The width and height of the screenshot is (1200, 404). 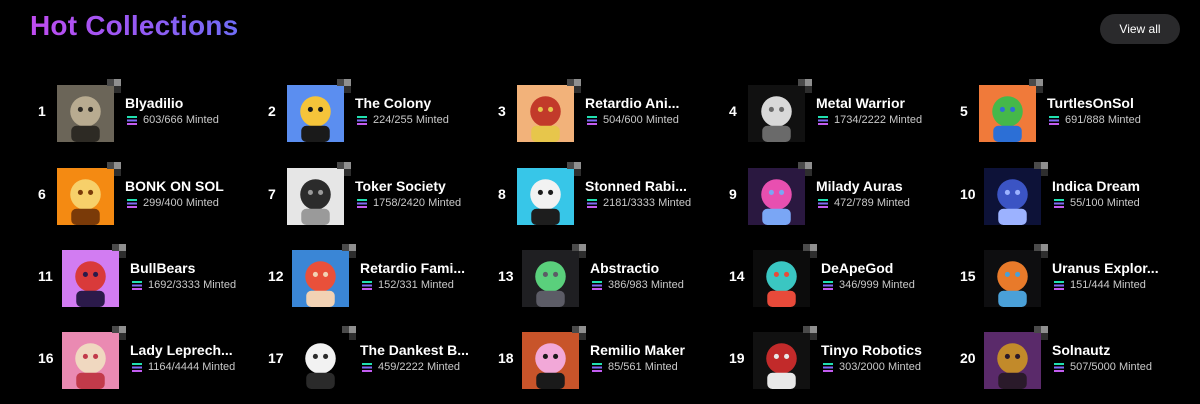 I want to click on minted-count: 459/2222, so click(x=401, y=367).